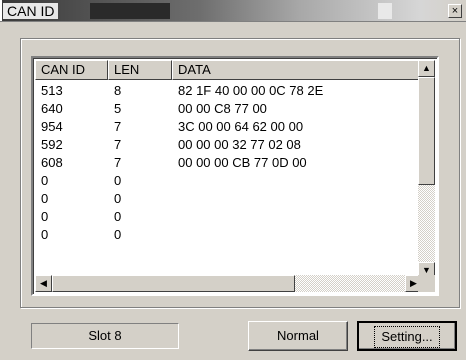 The width and height of the screenshot is (466, 360). What do you see at coordinates (52, 144) in the screenshot?
I see `cell-can-id: 592` at bounding box center [52, 144].